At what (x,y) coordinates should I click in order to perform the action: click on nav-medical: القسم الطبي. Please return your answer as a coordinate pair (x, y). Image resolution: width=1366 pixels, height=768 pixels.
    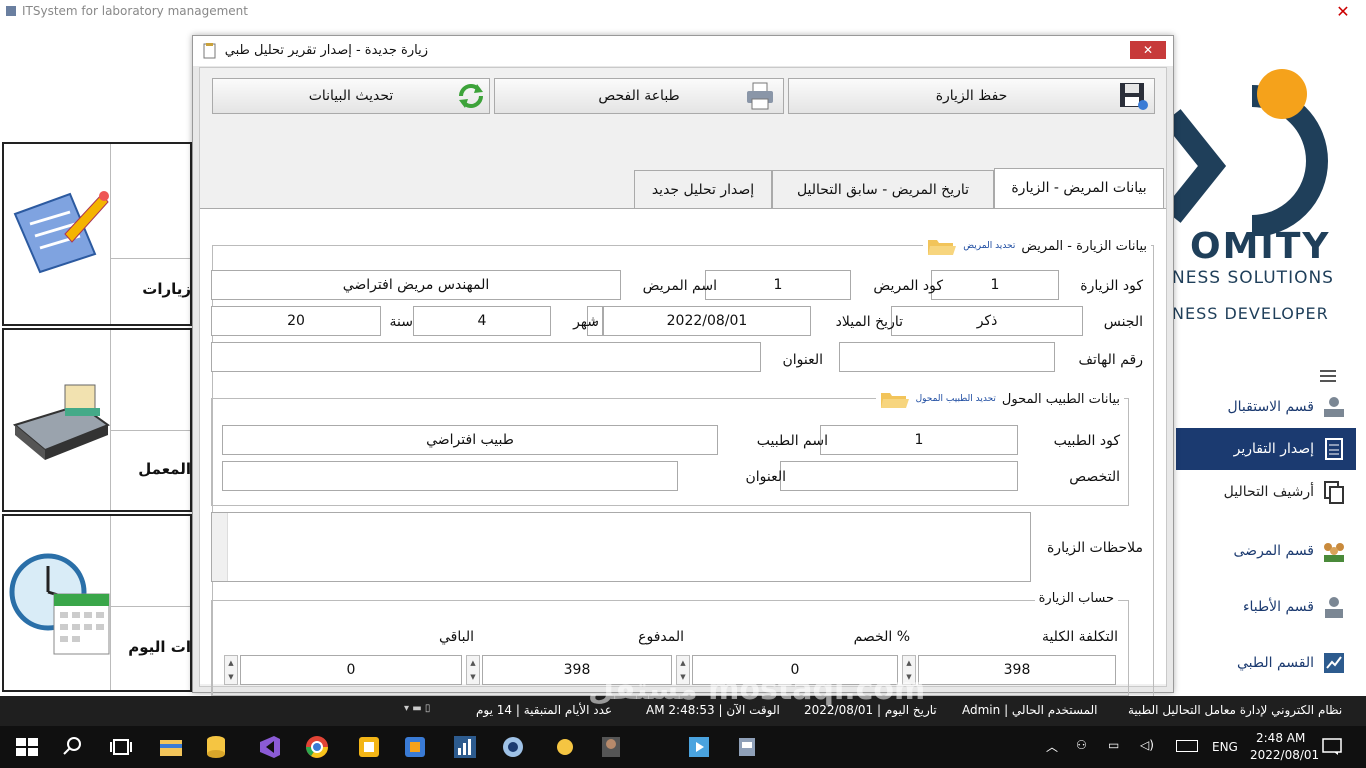
    Looking at the image, I should click on (1266, 663).